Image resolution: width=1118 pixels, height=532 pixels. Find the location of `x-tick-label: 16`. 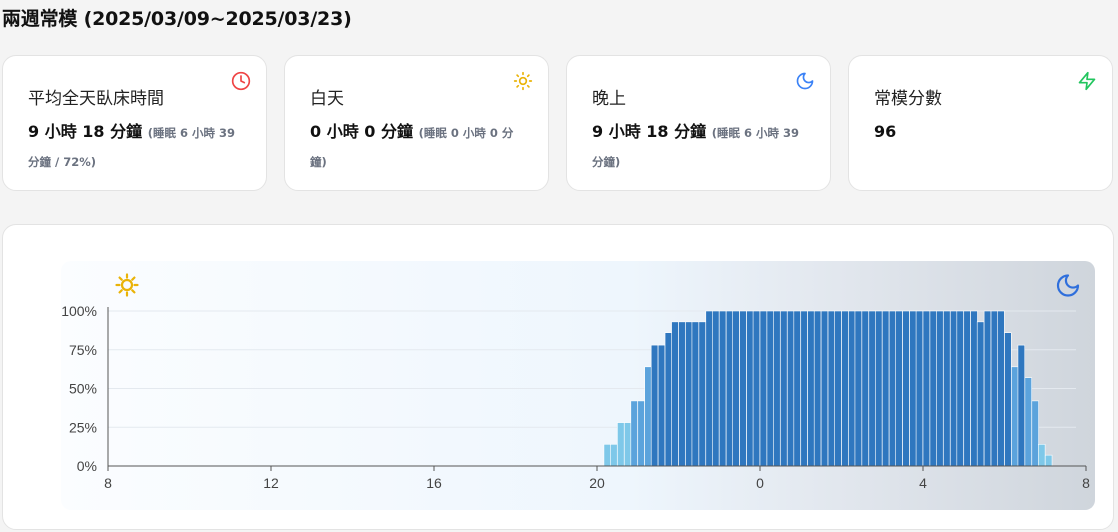

x-tick-label: 16 is located at coordinates (434, 483).